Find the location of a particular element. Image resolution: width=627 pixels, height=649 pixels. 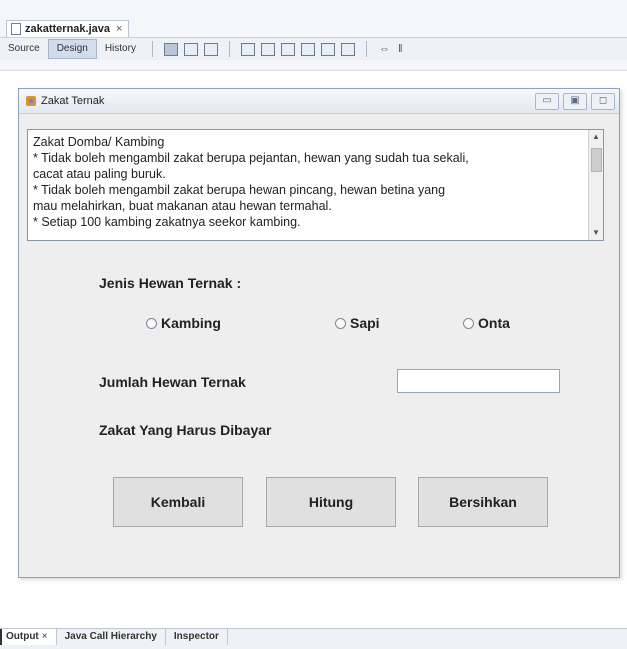

tab-output: Output × is located at coordinates (28, 637).